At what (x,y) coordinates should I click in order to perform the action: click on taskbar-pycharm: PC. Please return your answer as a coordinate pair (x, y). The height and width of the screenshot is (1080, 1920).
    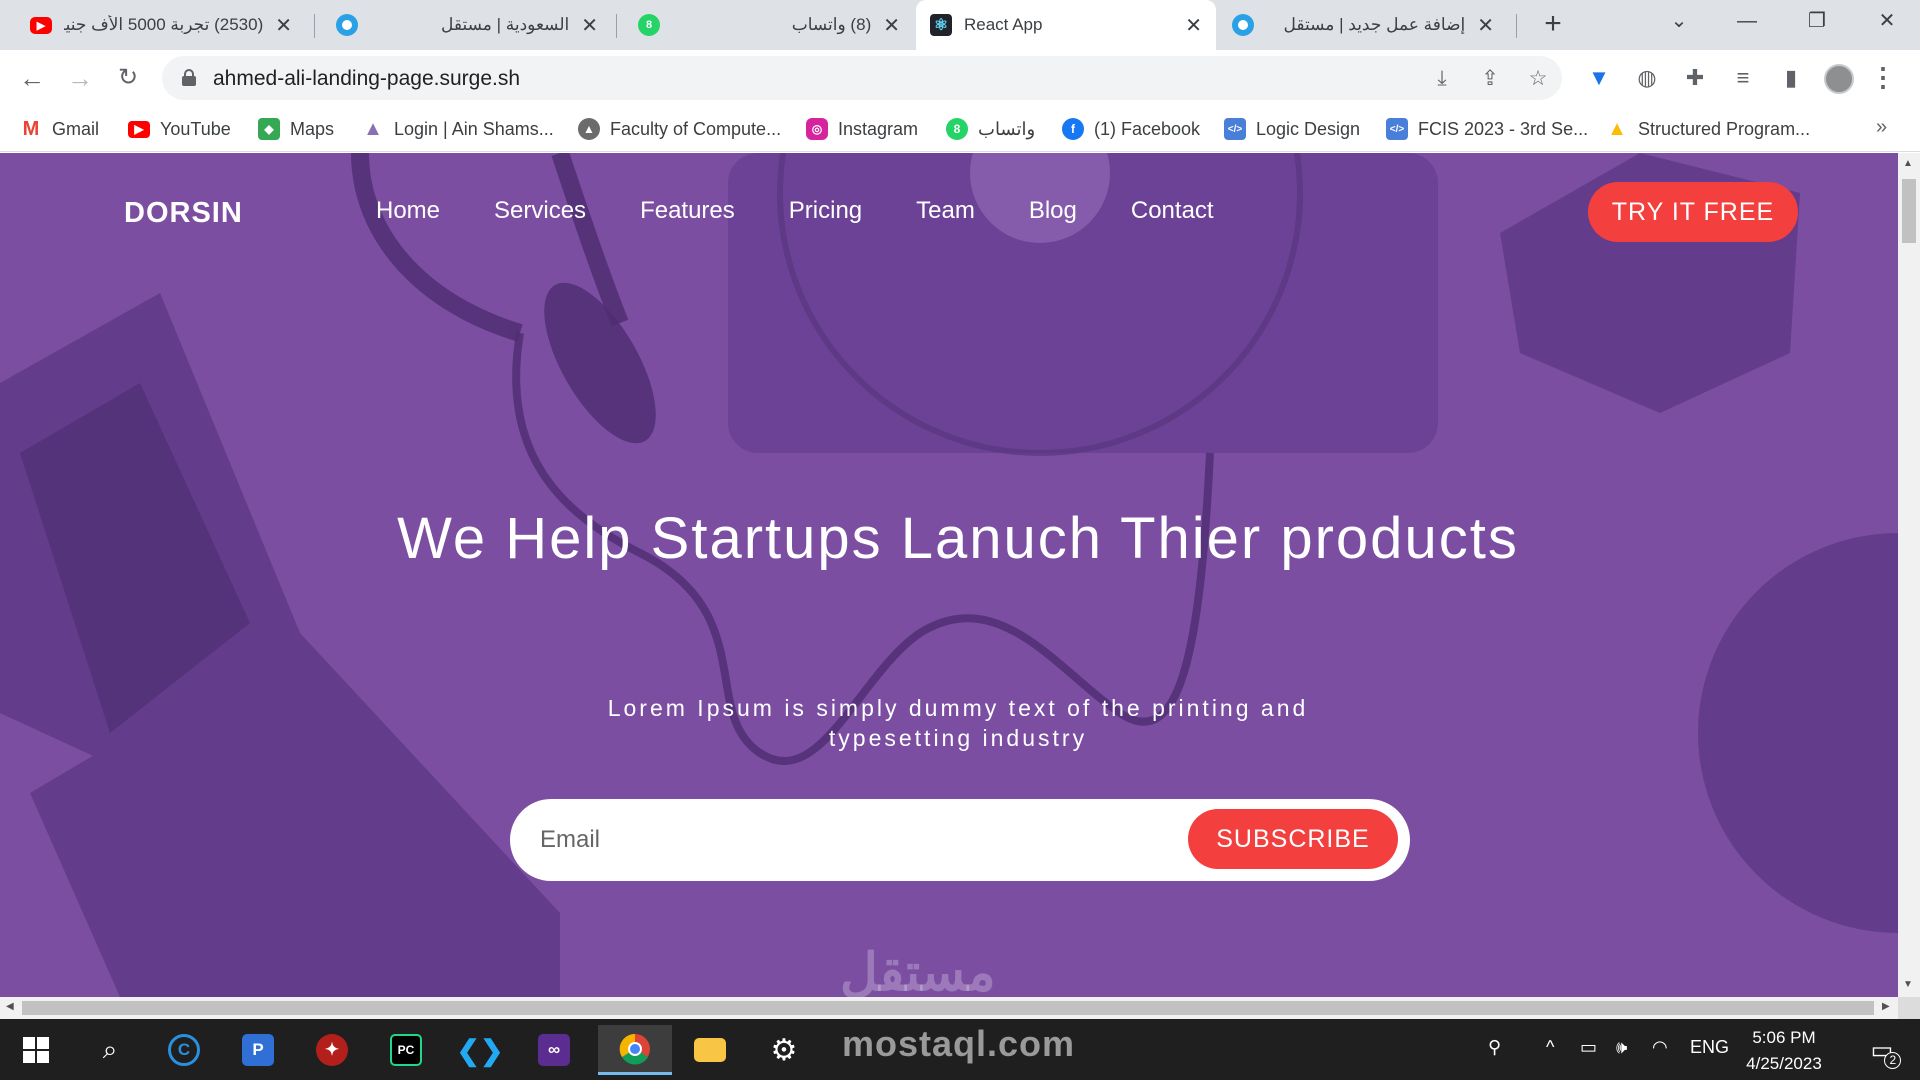
    Looking at the image, I should click on (406, 1050).